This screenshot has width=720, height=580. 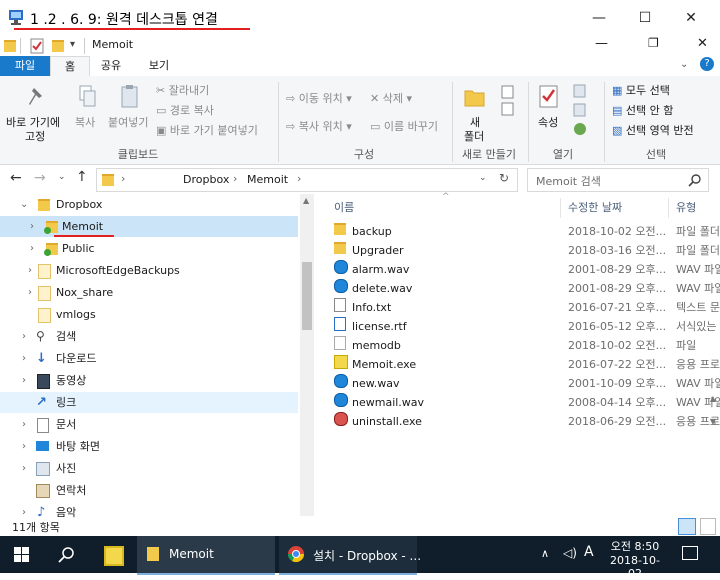 I want to click on file-row: license.rtf 2016-05-12 오후... 서식있는 텍스트, so click(x=519, y=326).